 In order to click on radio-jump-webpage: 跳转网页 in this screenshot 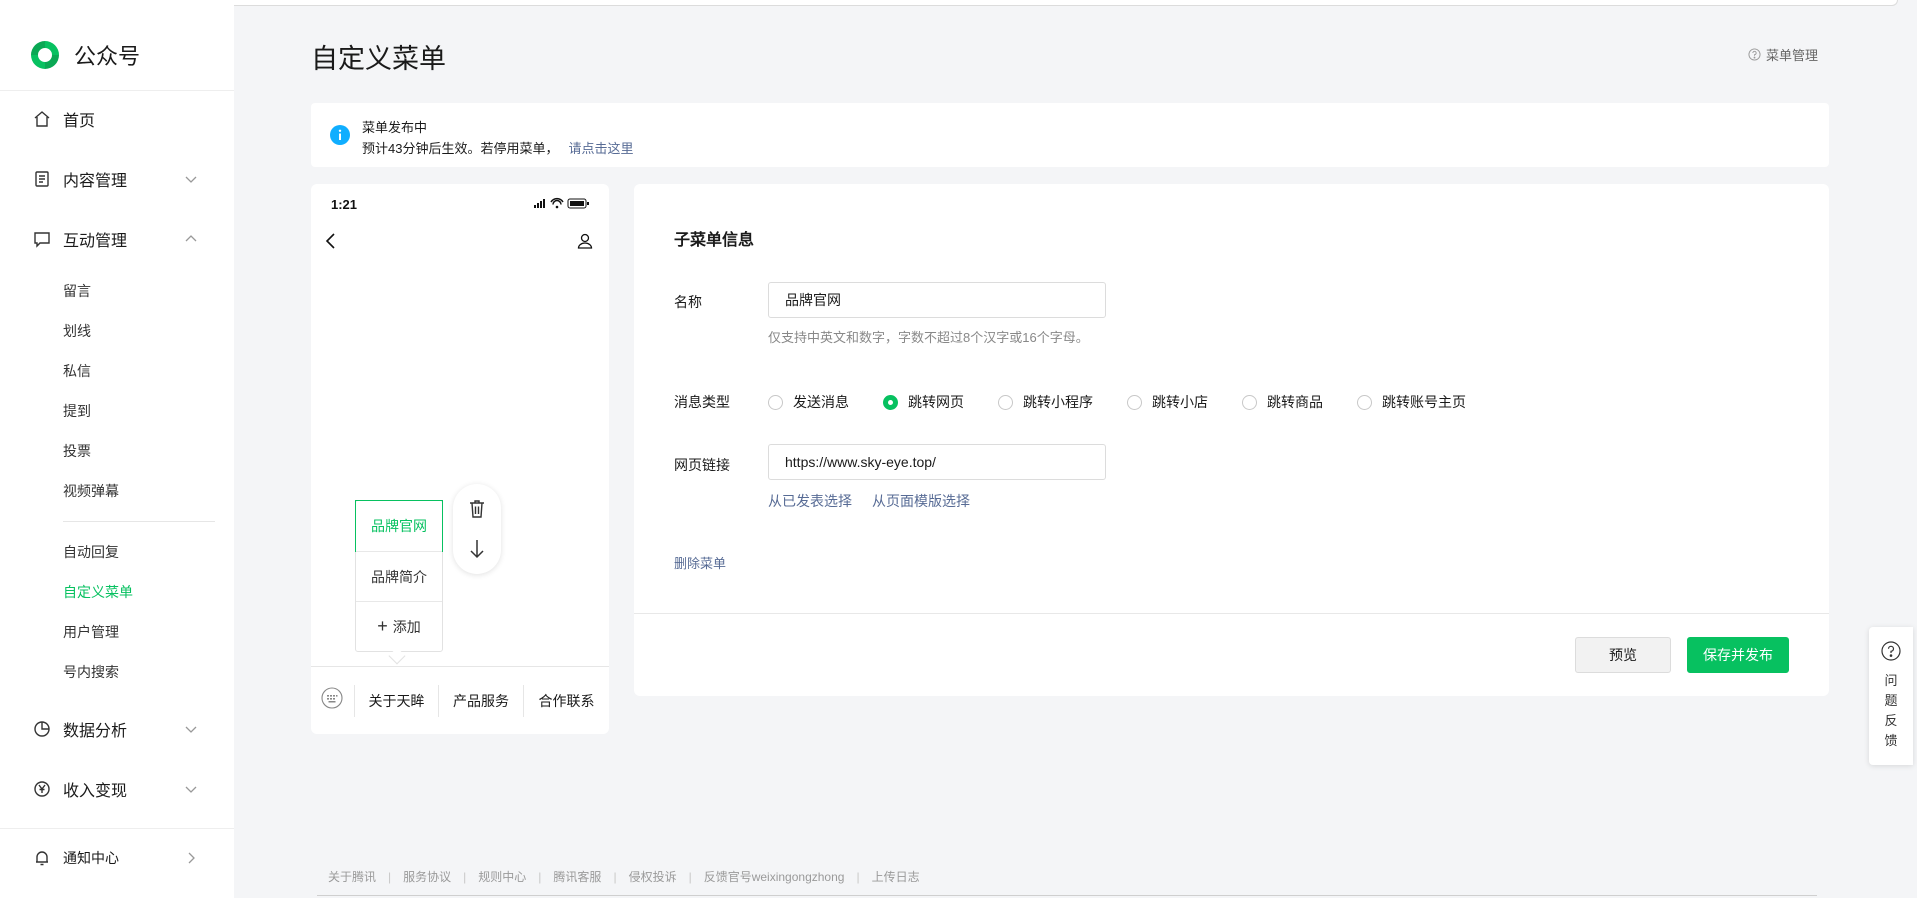, I will do `click(923, 402)`.